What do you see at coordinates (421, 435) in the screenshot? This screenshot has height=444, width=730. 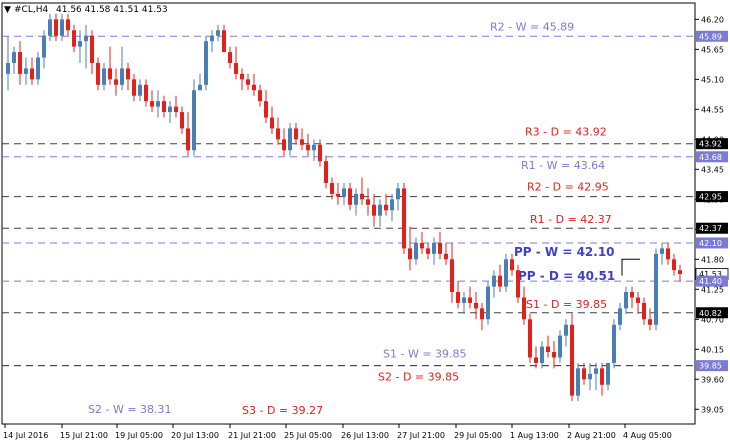 I see `x-tick-label: 27 Jul 21:00` at bounding box center [421, 435].